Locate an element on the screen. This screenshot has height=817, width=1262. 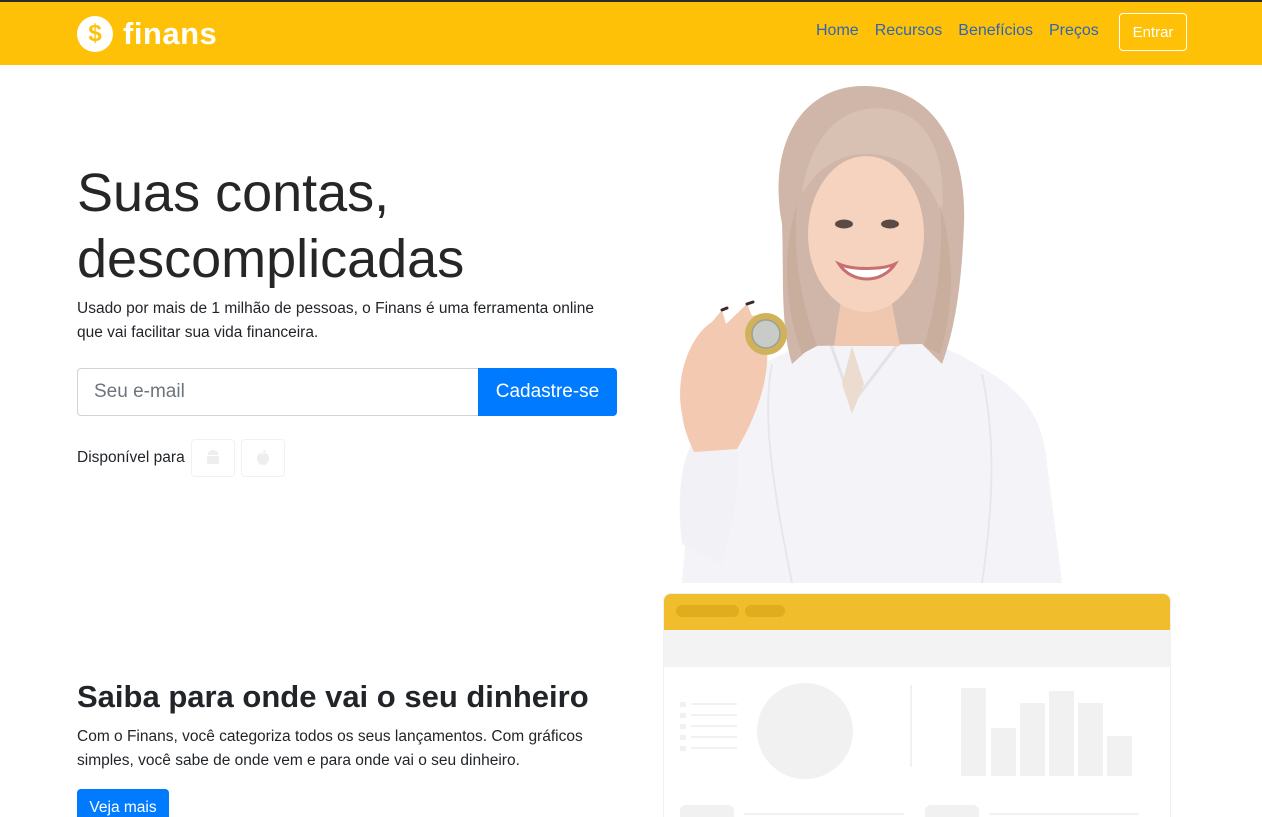
brand-name: finans is located at coordinates (170, 33).